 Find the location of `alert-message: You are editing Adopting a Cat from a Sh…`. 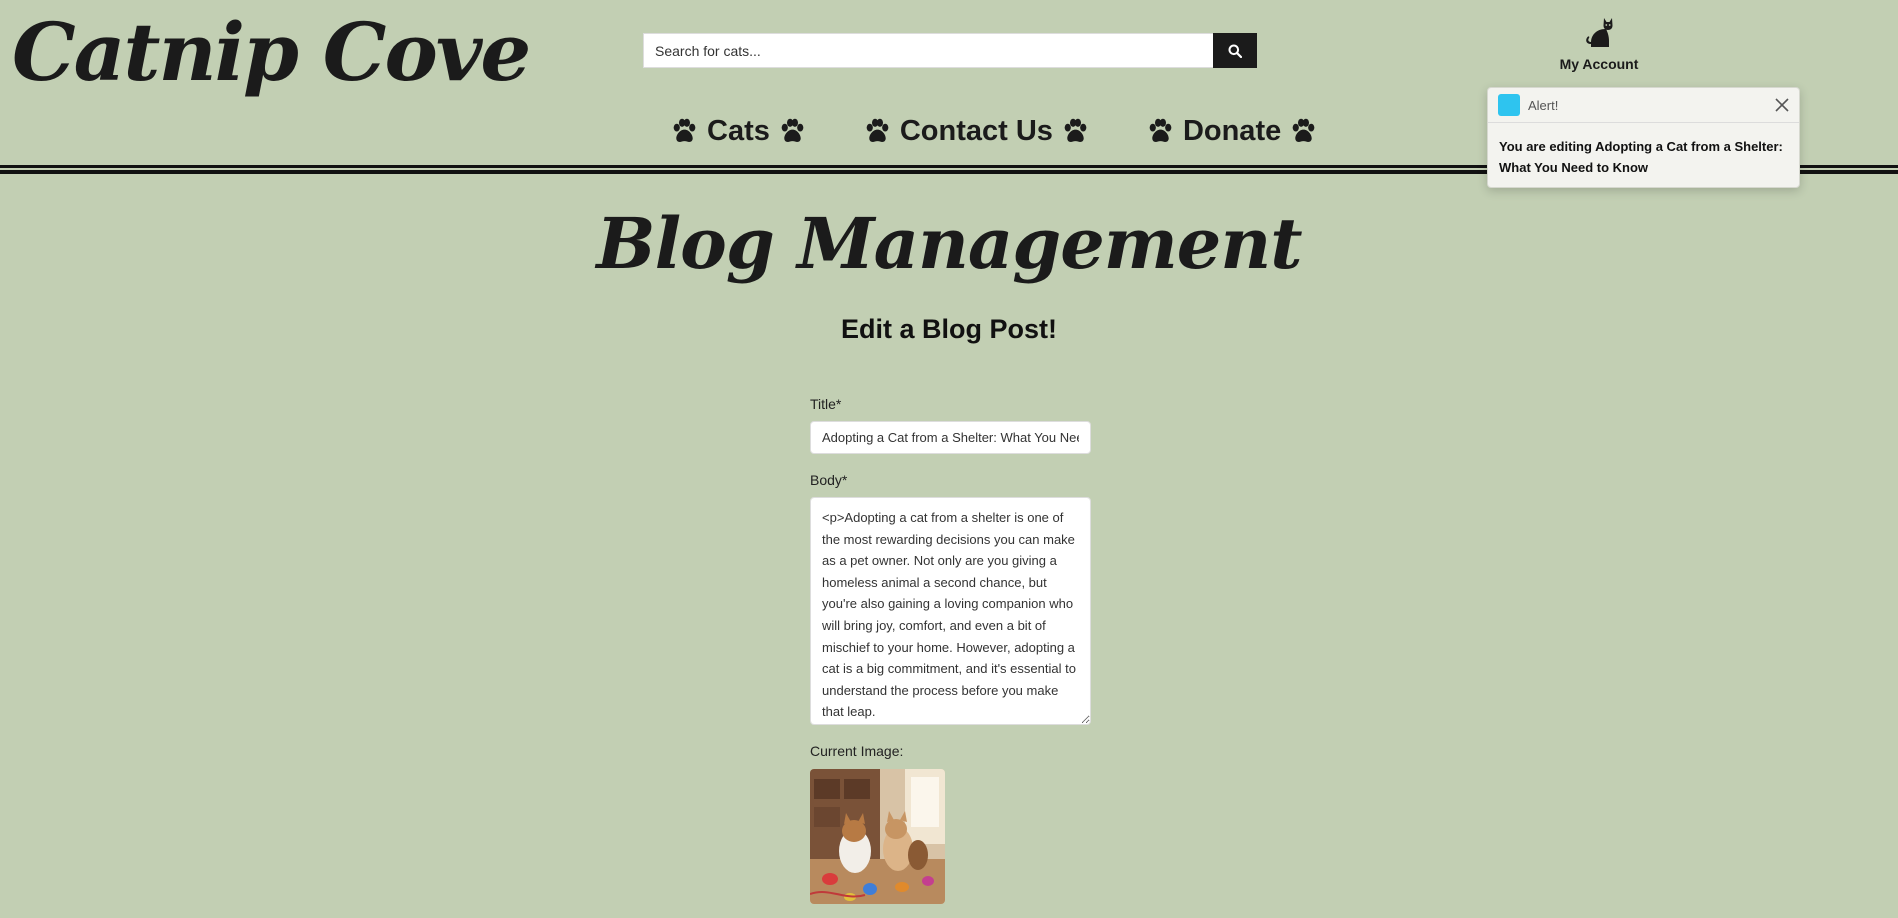

alert-message: You are editing Adopting a Cat from a Sh… is located at coordinates (1641, 157).